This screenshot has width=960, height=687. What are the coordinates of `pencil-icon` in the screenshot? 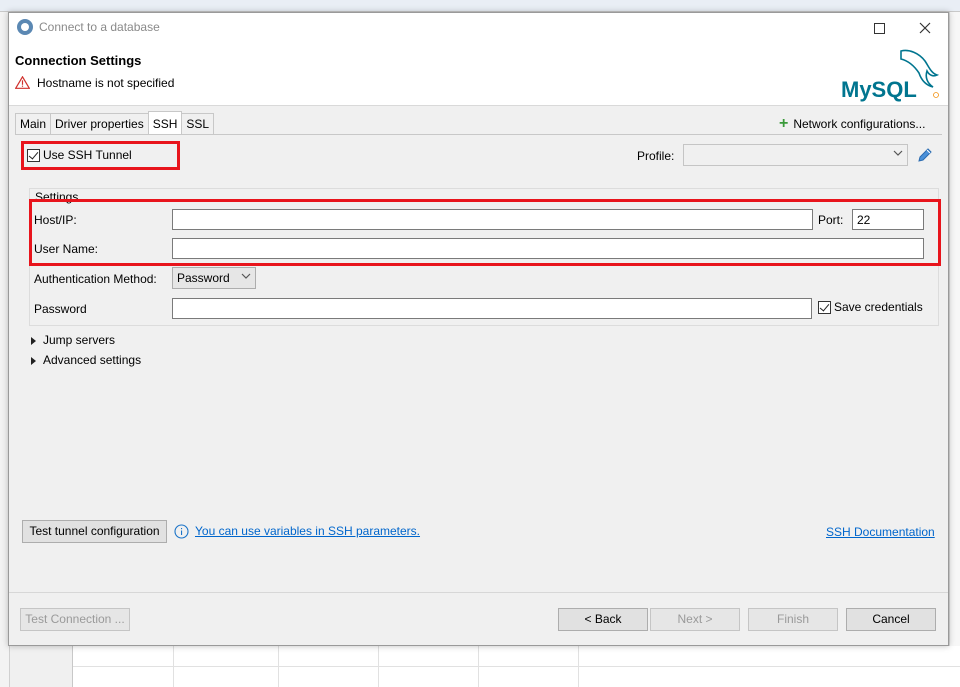 It's located at (925, 155).